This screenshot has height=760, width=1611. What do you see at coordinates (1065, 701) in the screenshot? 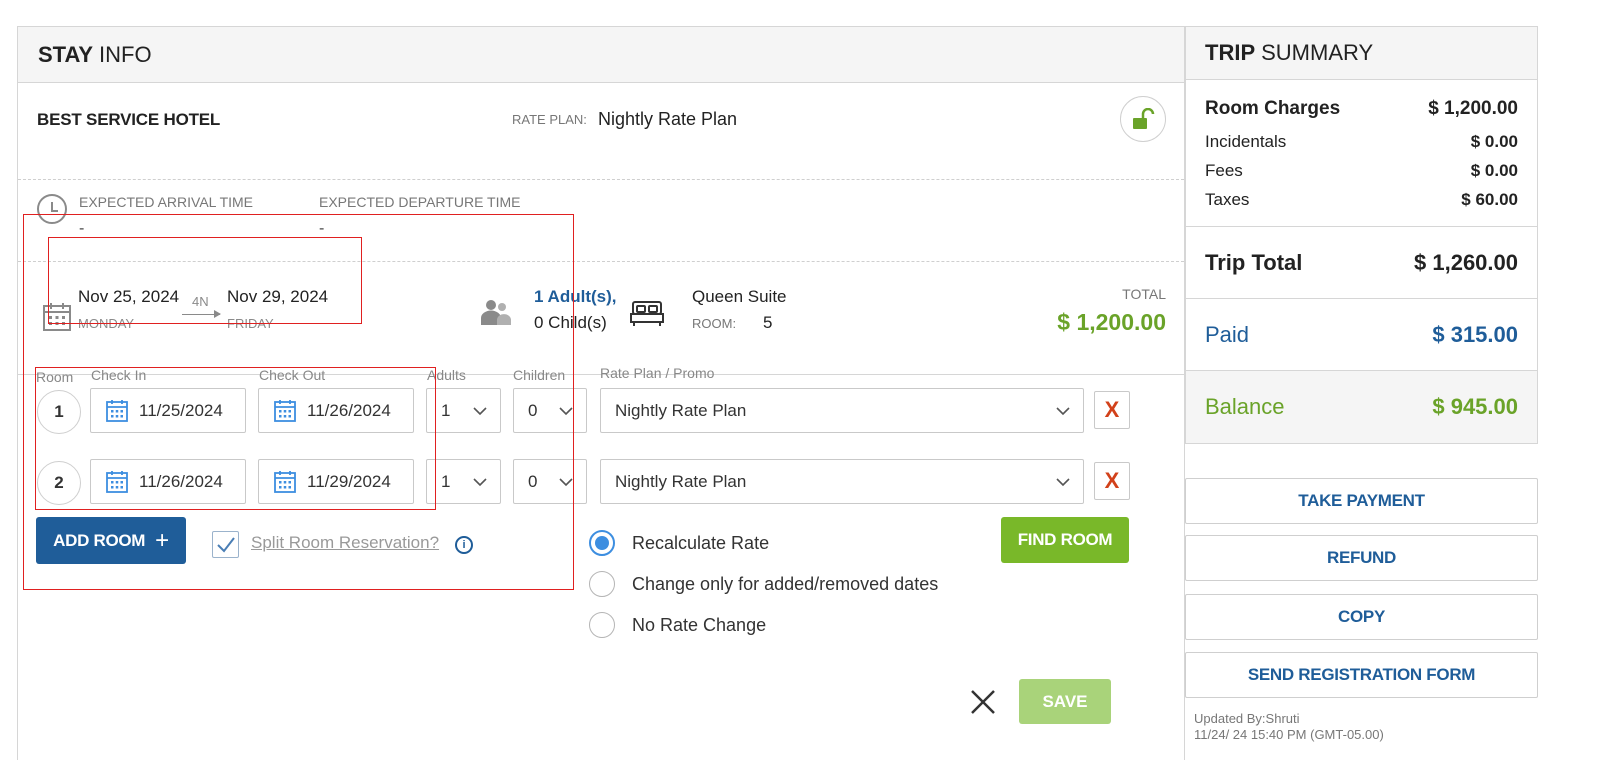
I see `save-button: SAVE` at bounding box center [1065, 701].